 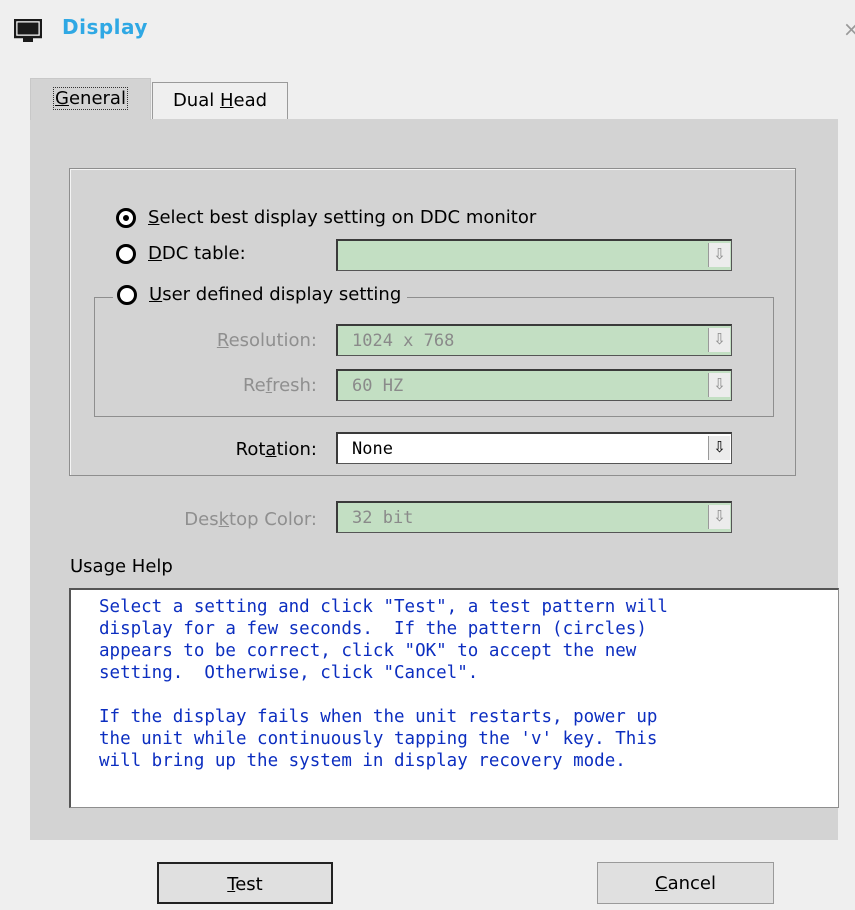 What do you see at coordinates (719, 385) in the screenshot?
I see `refresh-dropdown-icon: ⇩` at bounding box center [719, 385].